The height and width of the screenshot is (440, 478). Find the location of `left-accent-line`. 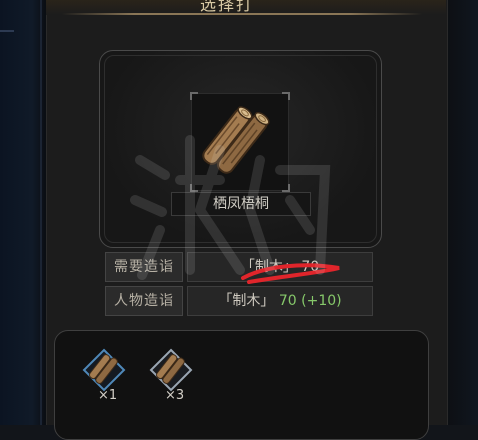

left-accent-line is located at coordinates (7, 31).